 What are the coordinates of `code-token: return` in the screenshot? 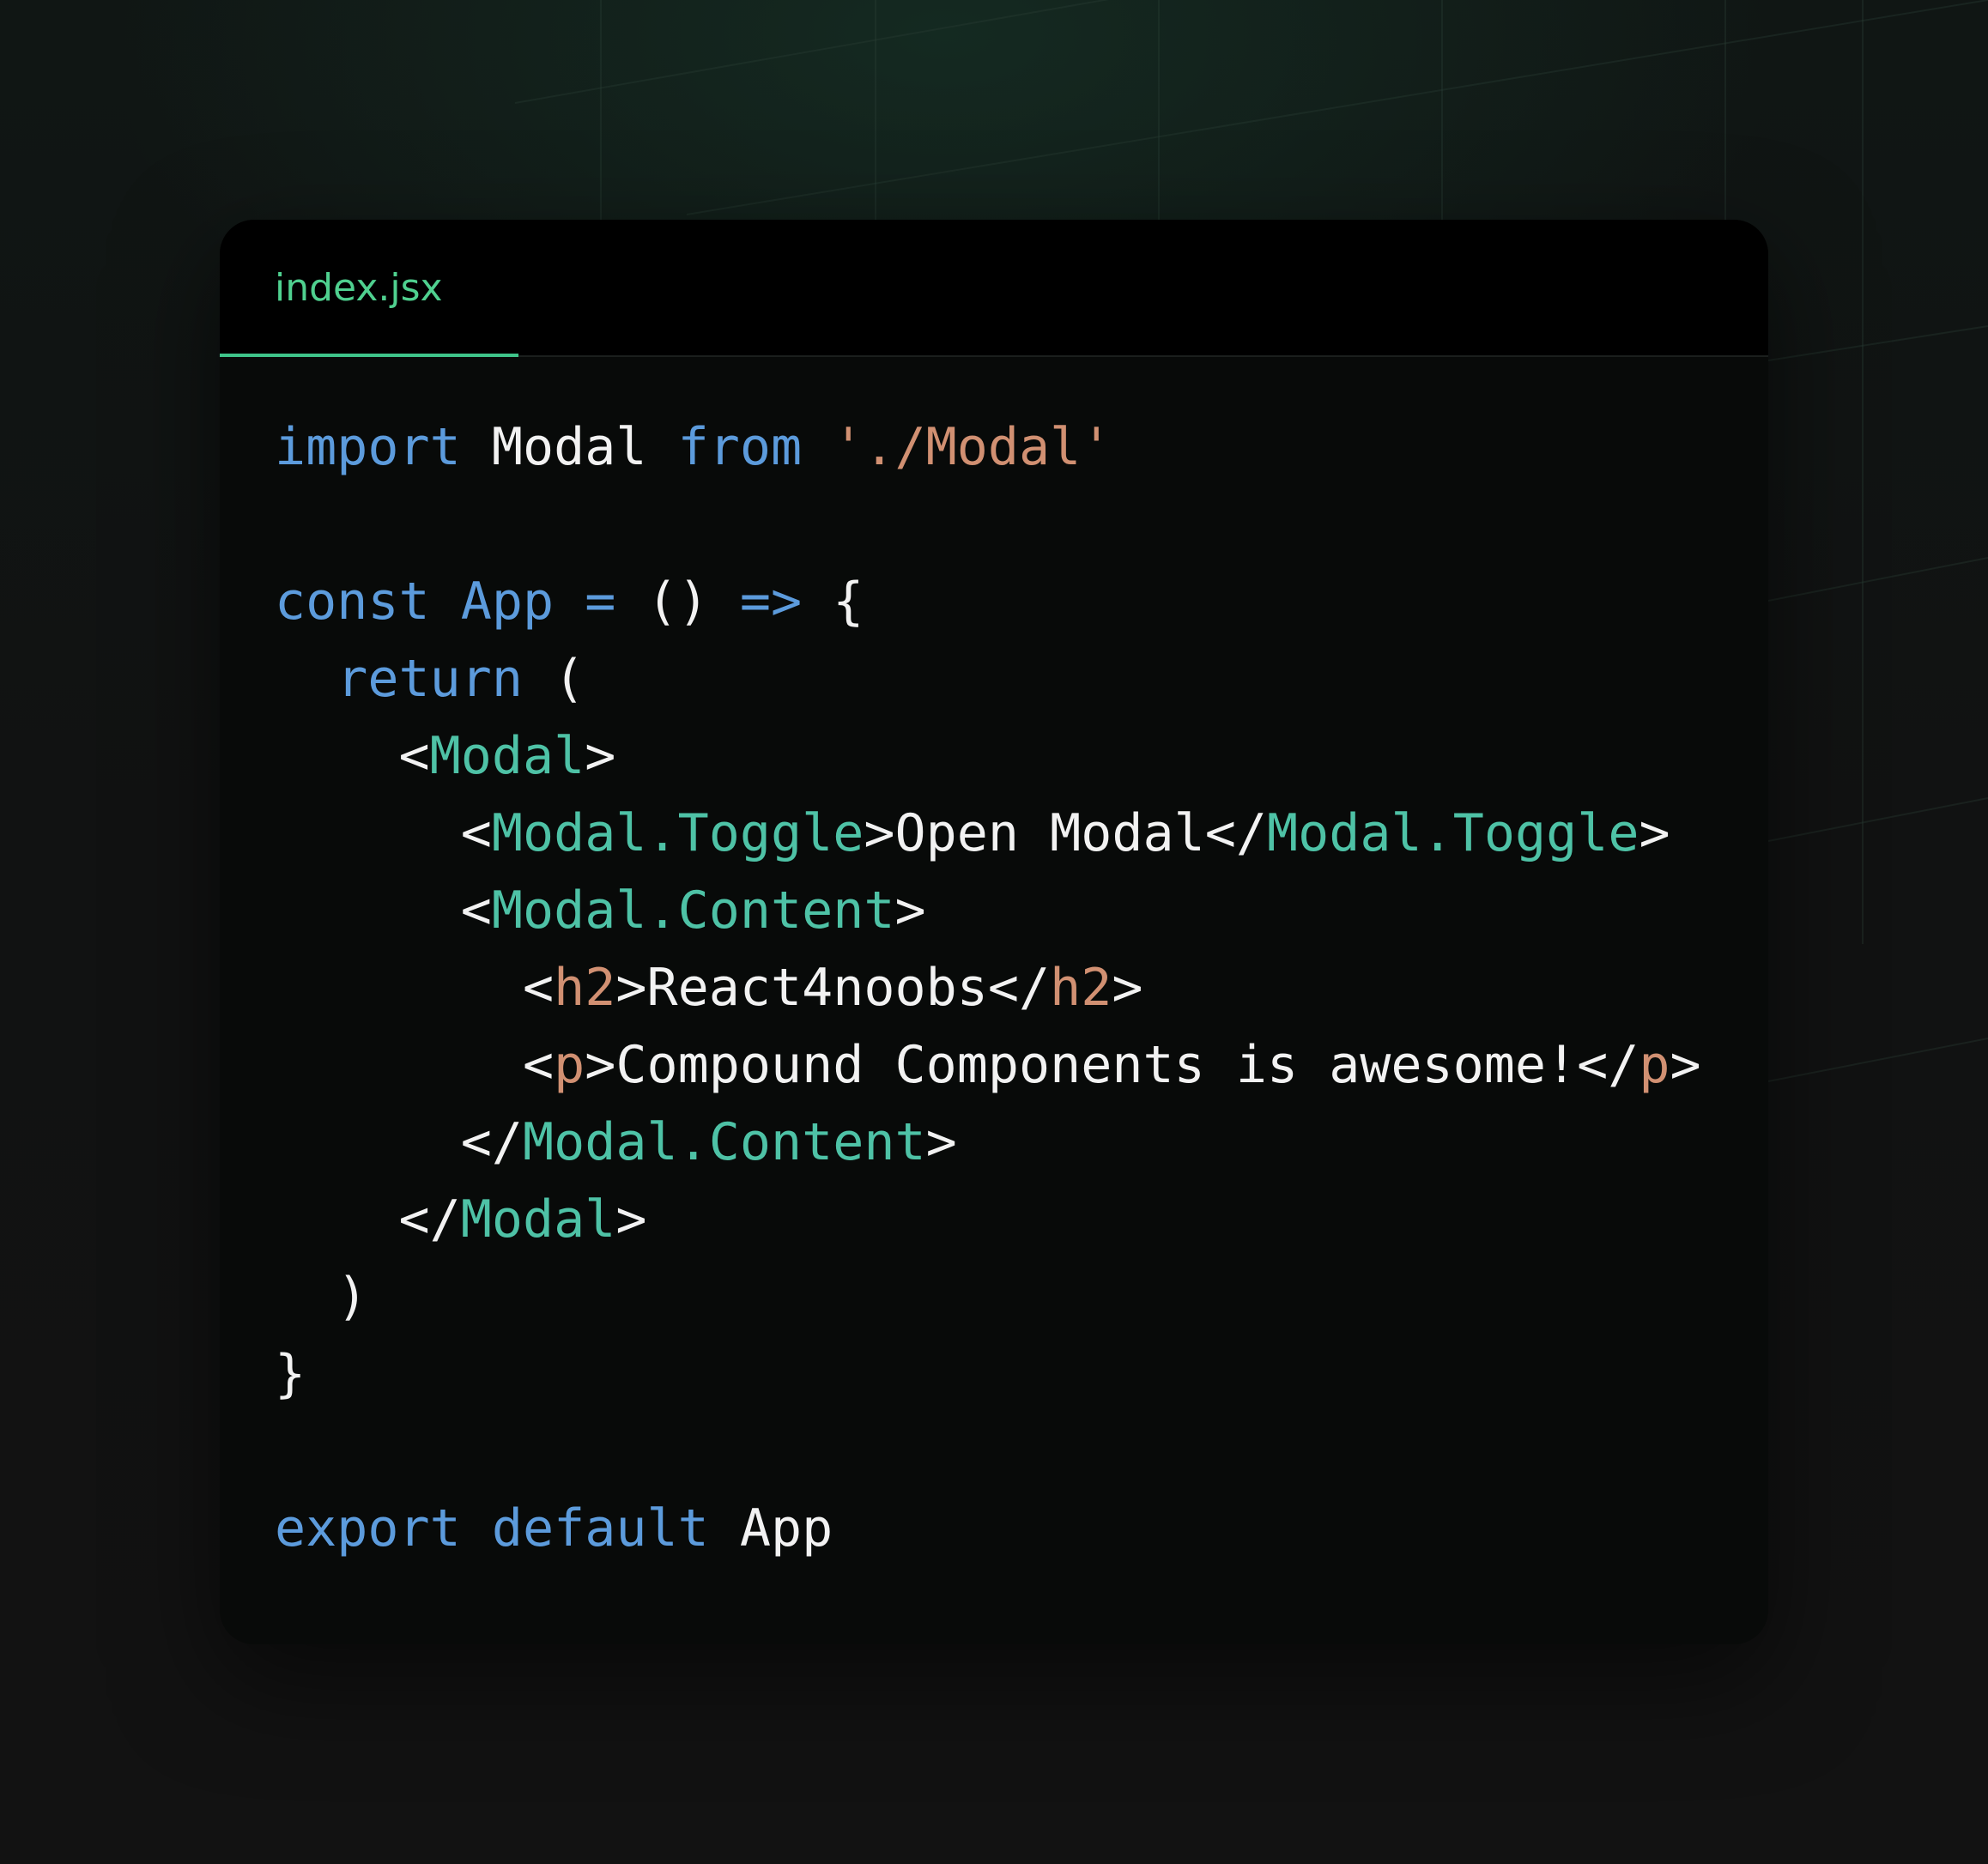 It's located at (429, 679).